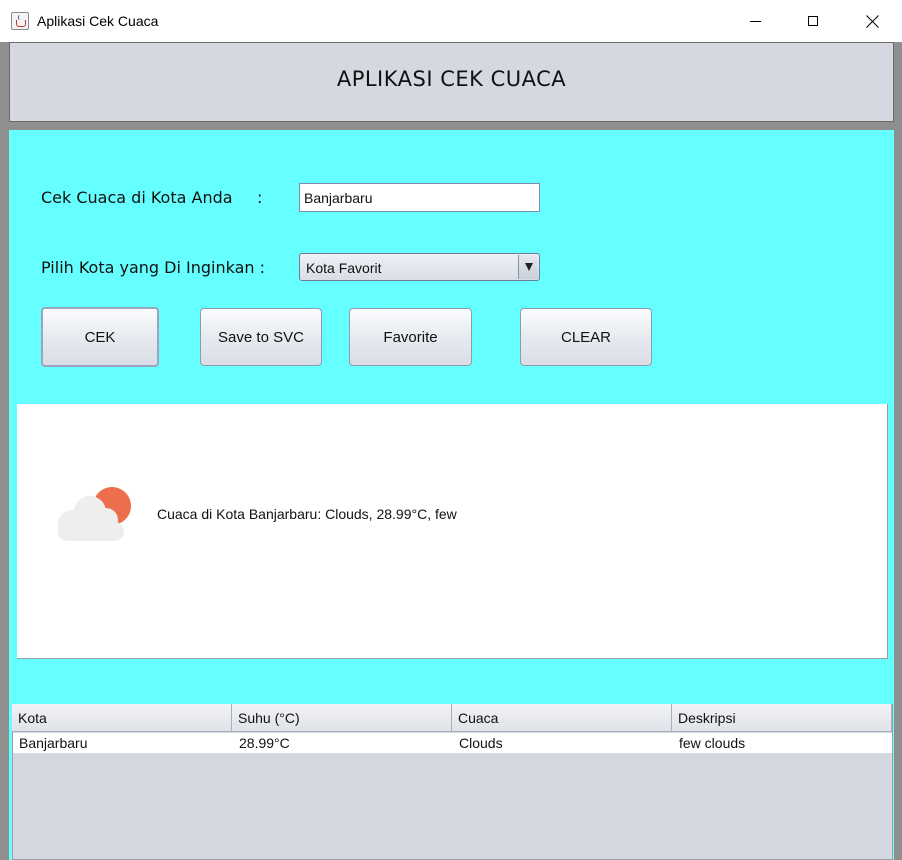 This screenshot has height=860, width=902. What do you see at coordinates (419, 197) in the screenshot?
I see `city-input: Banjarbaru` at bounding box center [419, 197].